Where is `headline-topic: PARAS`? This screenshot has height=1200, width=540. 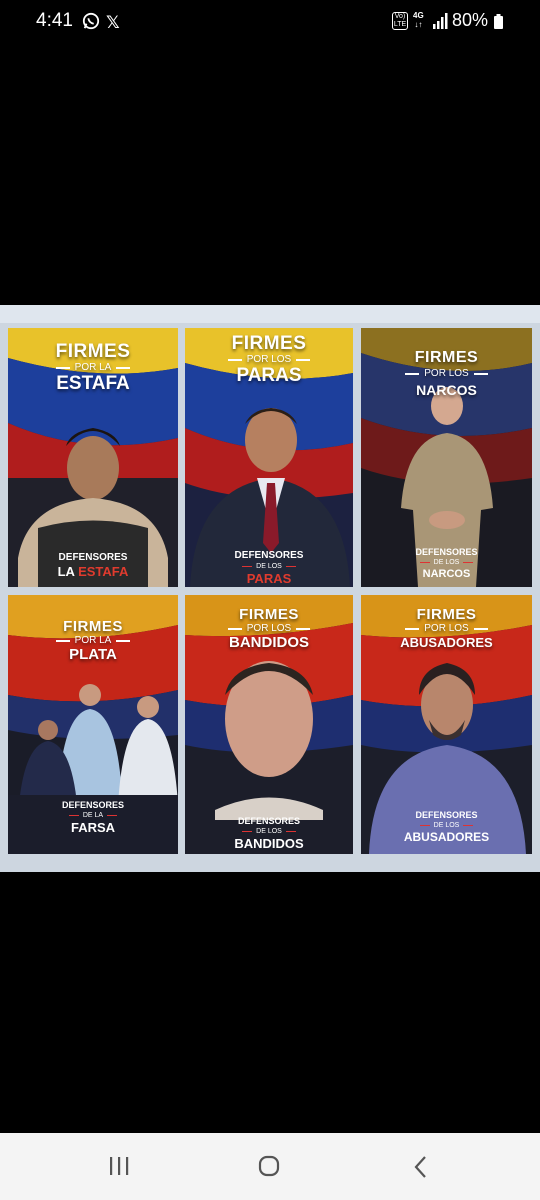 headline-topic: PARAS is located at coordinates (269, 375).